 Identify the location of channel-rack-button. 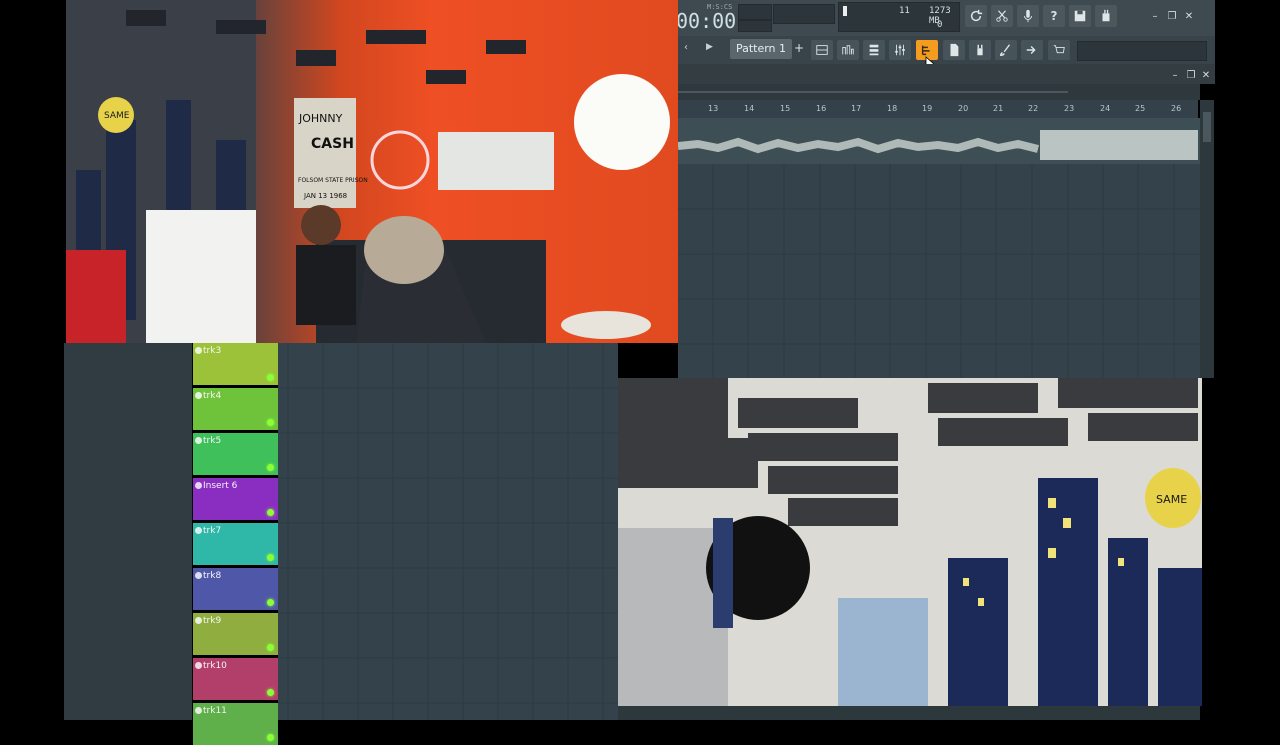
(874, 50).